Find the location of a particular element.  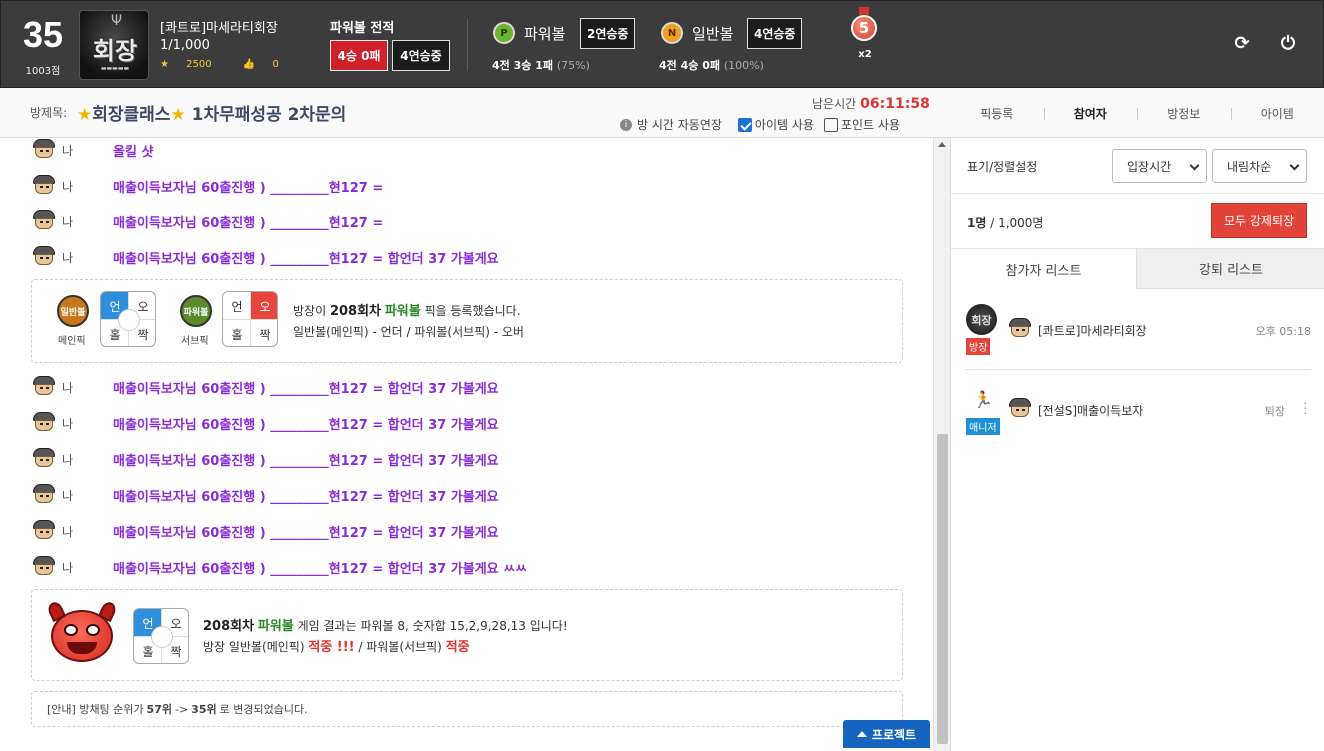

result-hit-main: 적중 !!! is located at coordinates (331, 647).